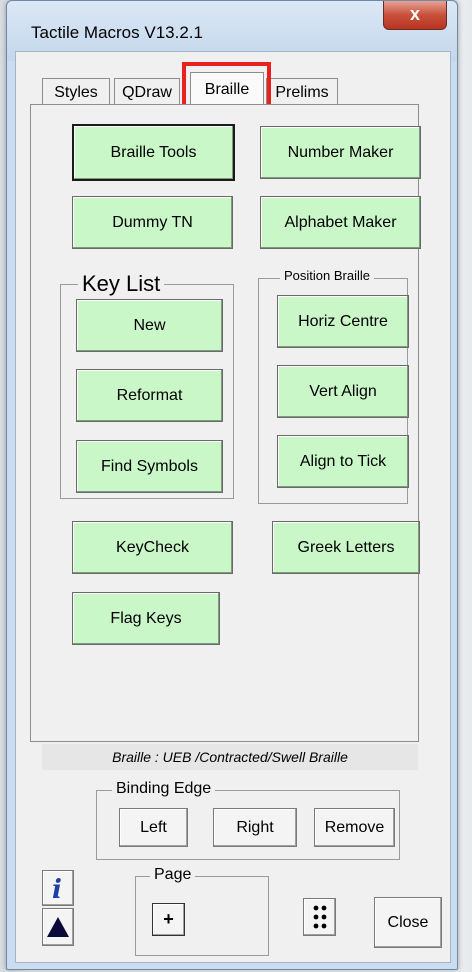 The image size is (472, 972). I want to click on key-list-label: Key List, so click(121, 284).